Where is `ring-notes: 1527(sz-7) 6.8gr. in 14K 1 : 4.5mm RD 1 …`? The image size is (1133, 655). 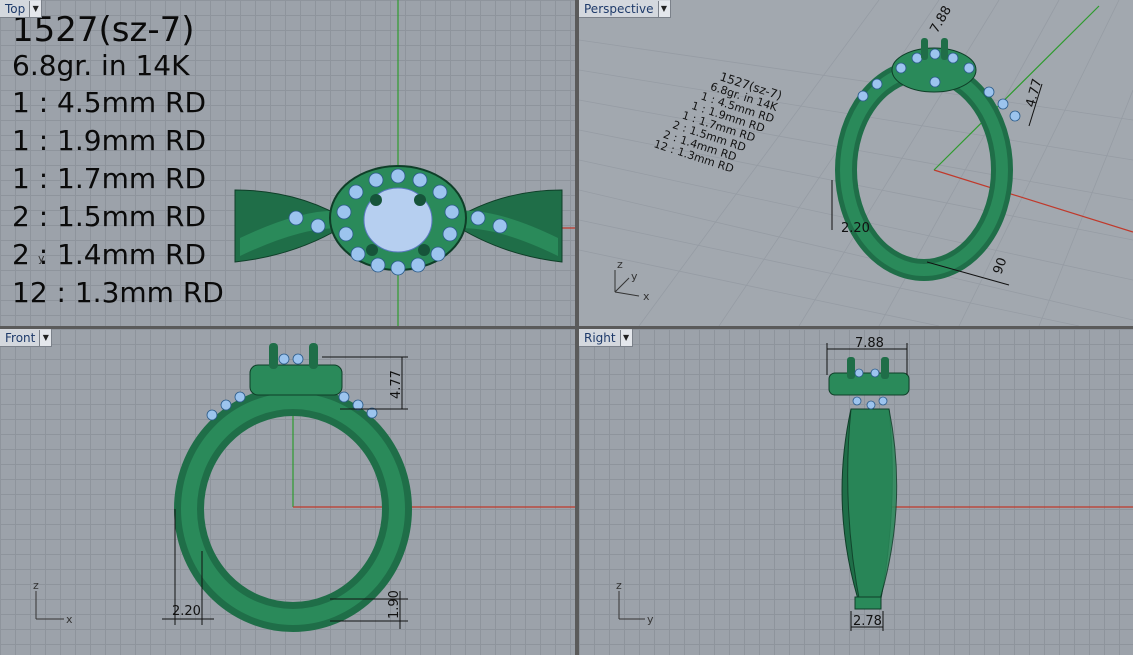 ring-notes: 1527(sz-7) 6.8gr. in 14K 1 : 4.5mm RD 1 … is located at coordinates (118, 162).